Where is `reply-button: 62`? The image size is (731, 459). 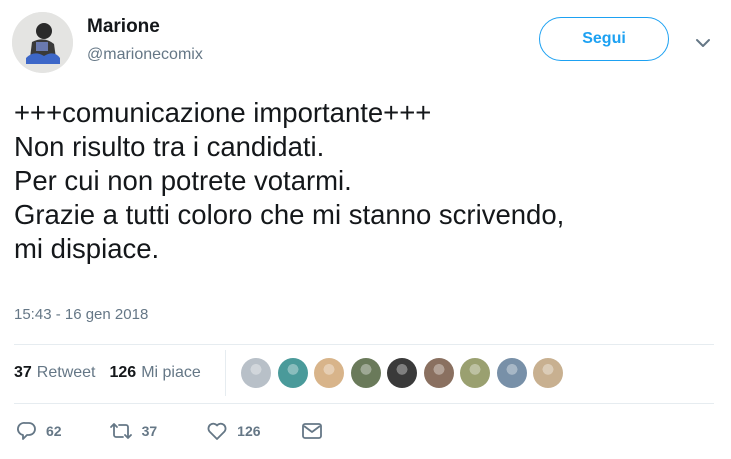
reply-button: 62 is located at coordinates (39, 431).